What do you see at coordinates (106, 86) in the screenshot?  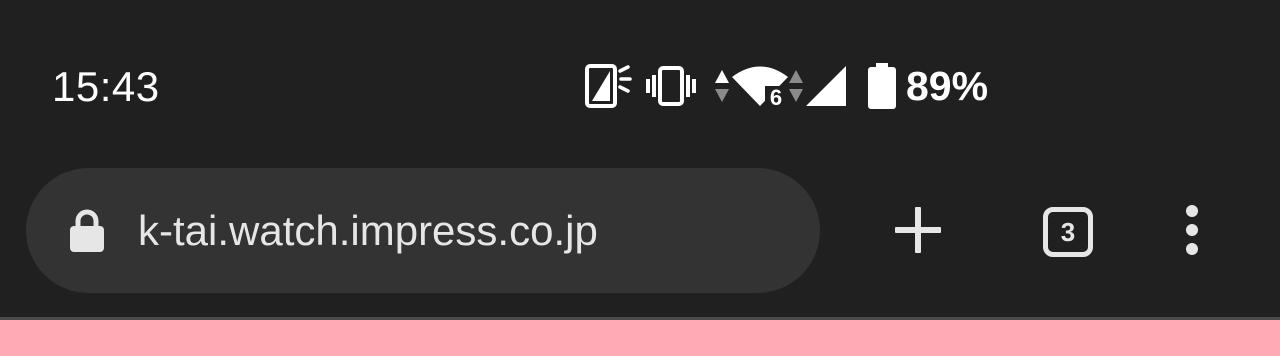 I see `status-clock: 15:43` at bounding box center [106, 86].